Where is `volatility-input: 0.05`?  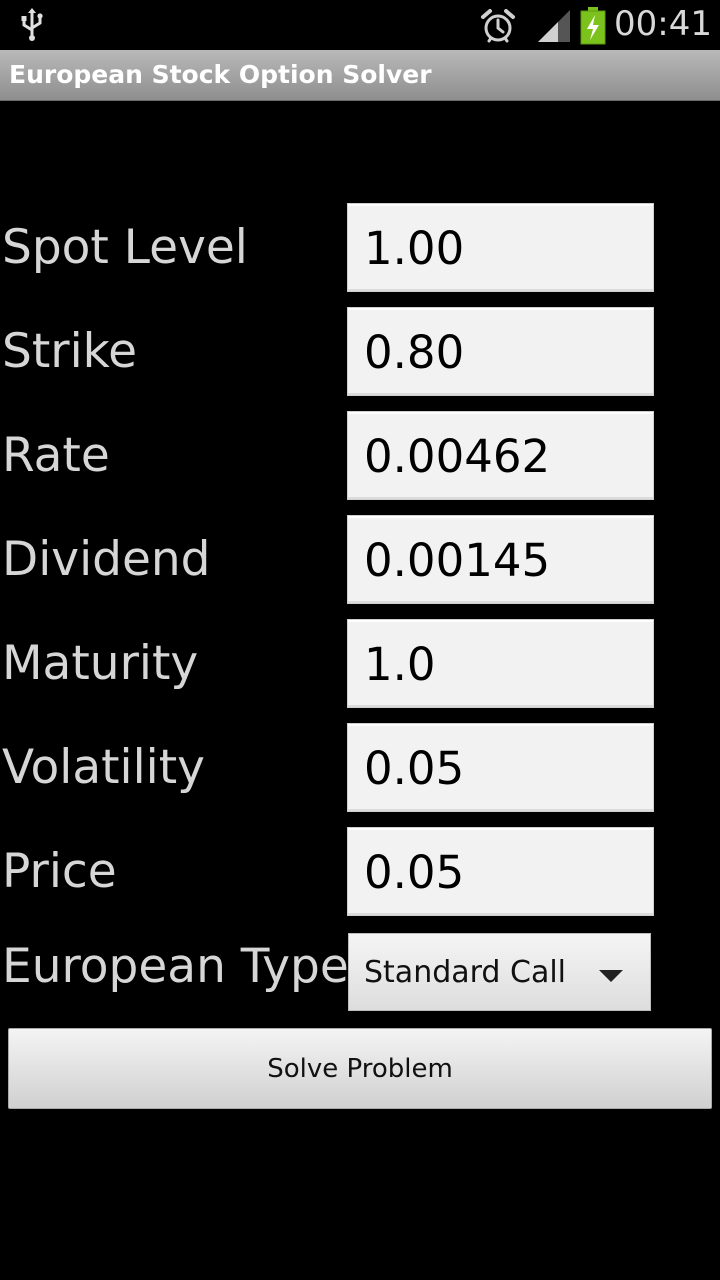
volatility-input: 0.05 is located at coordinates (500, 767).